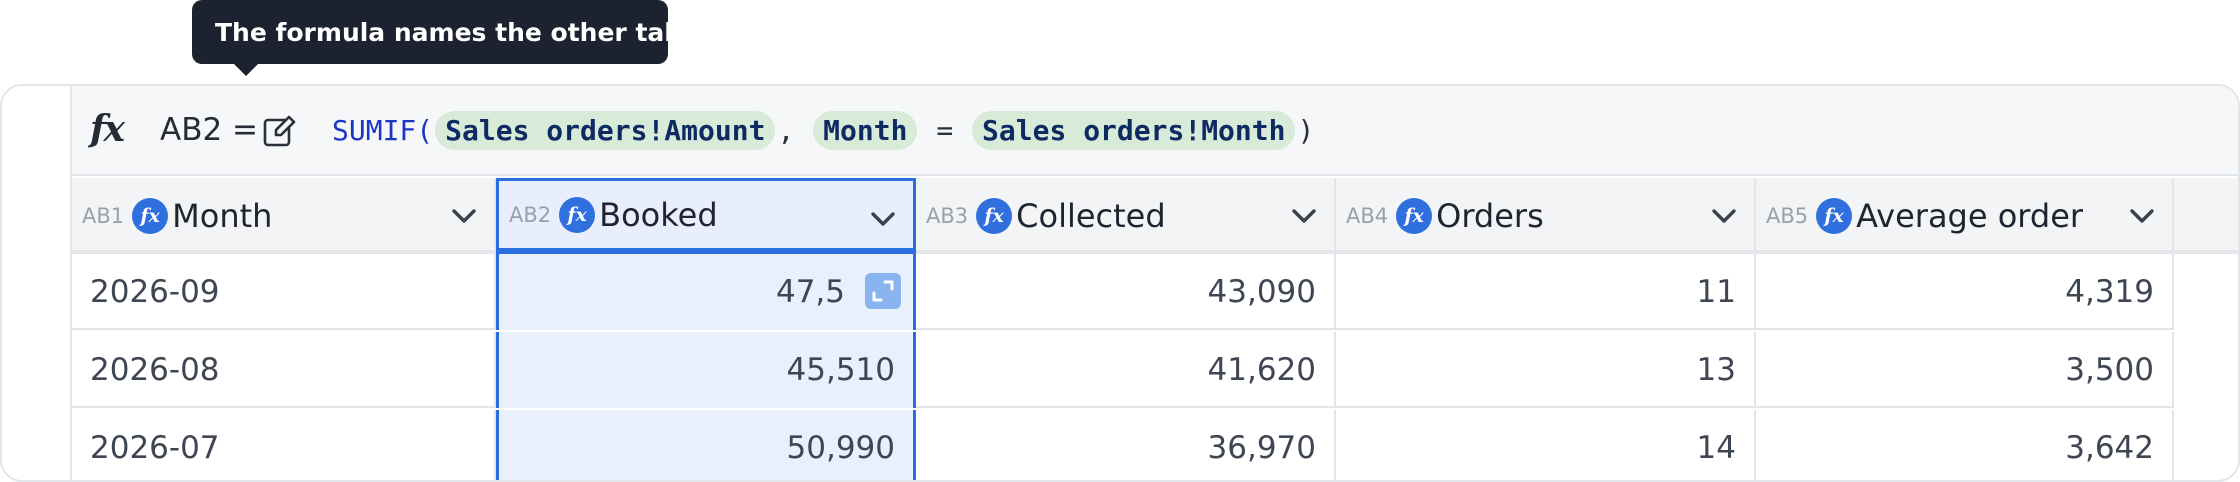 The width and height of the screenshot is (2240, 482). Describe the element at coordinates (1126, 292) in the screenshot. I see `cell-collected: 43,090` at that location.